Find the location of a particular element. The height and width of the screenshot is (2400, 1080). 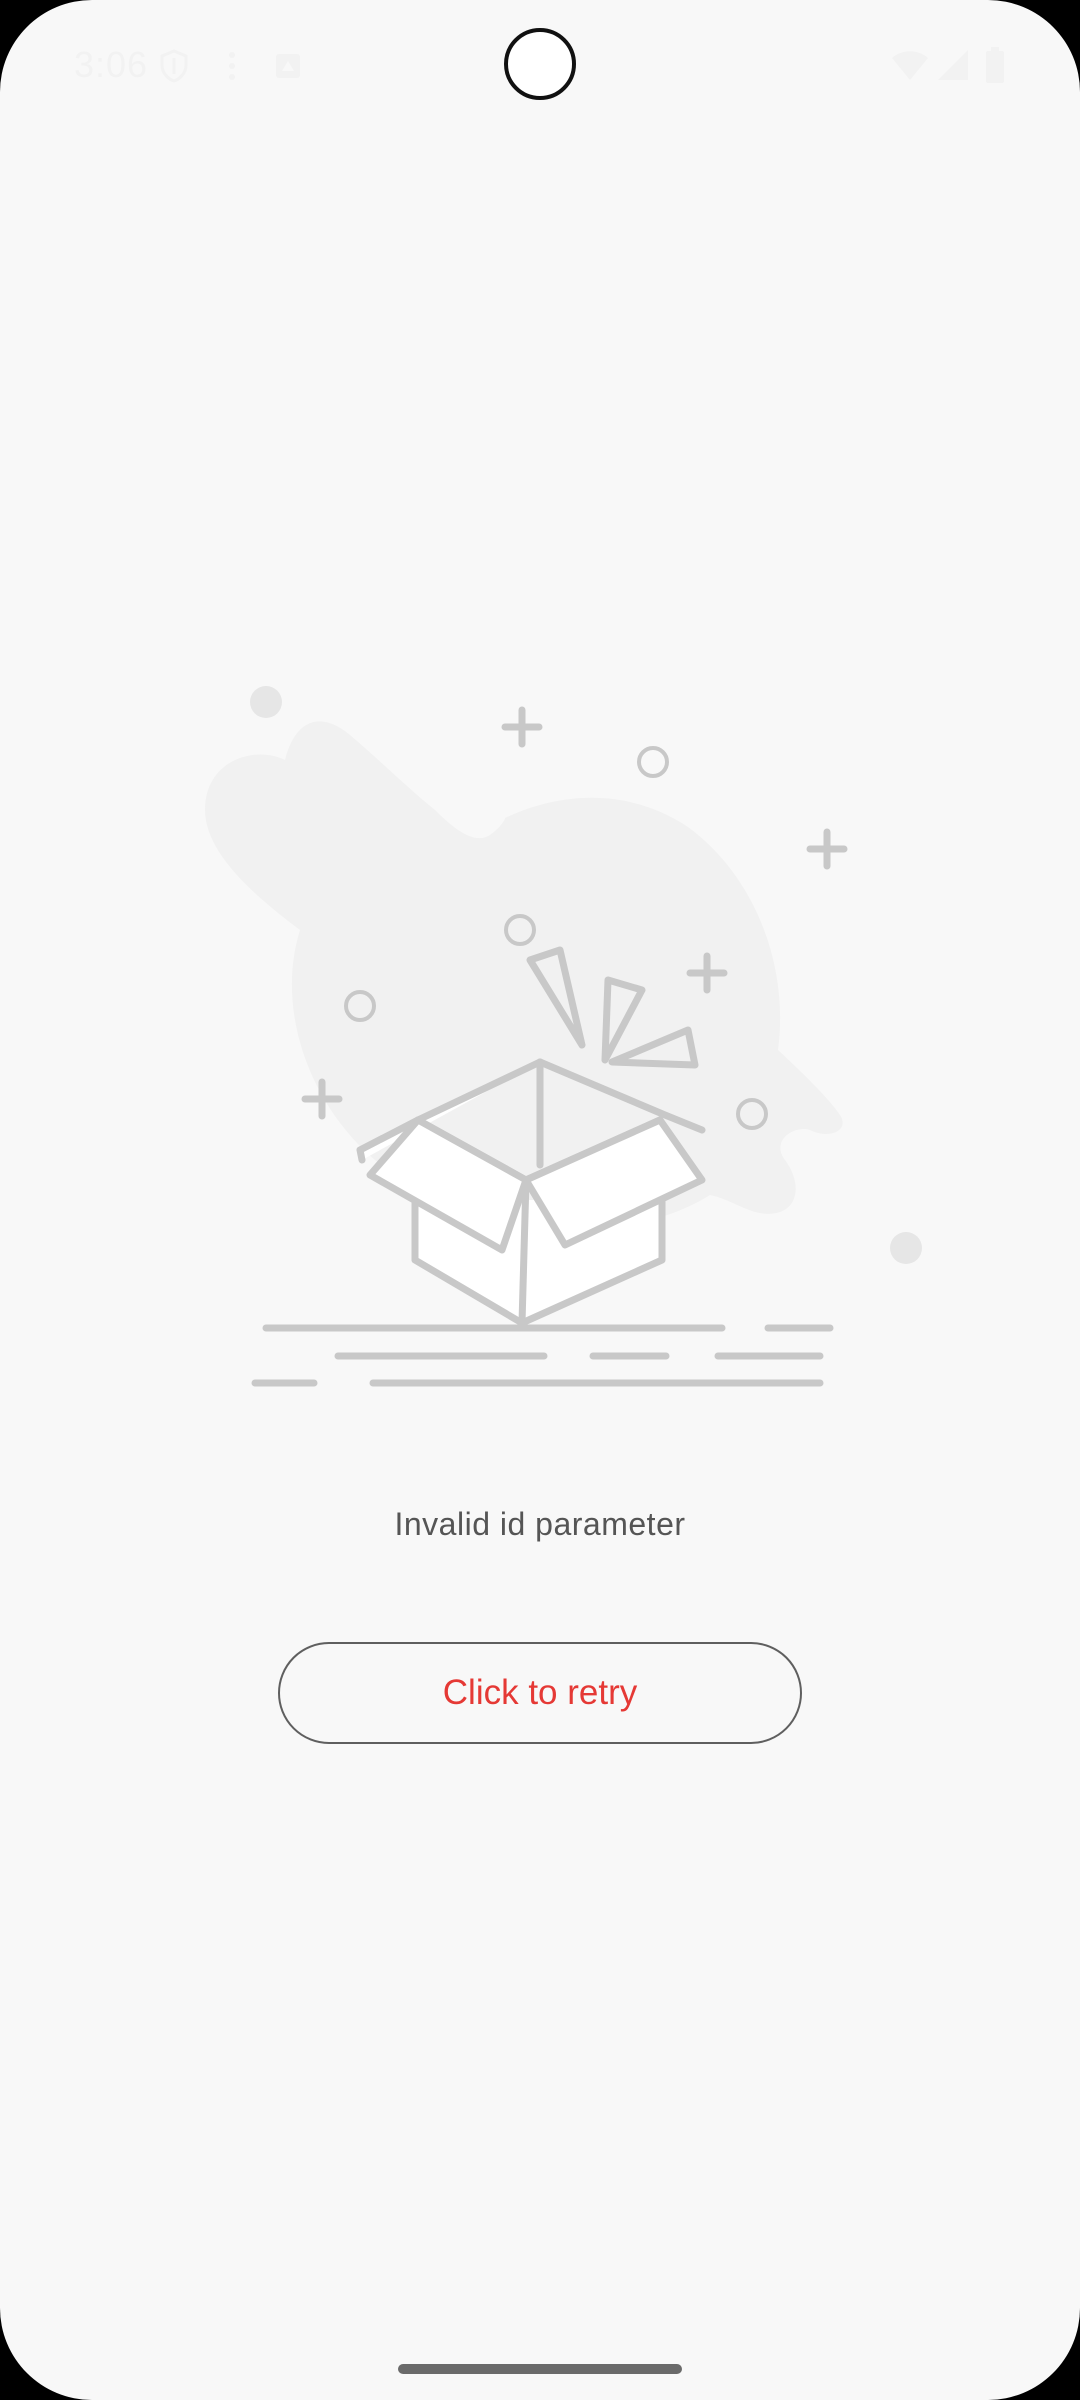

camera-cutout is located at coordinates (540, 64).